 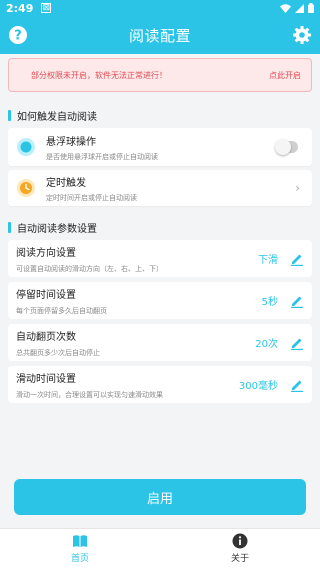 I want to click on timer-desc: 定时时间开启或停止自动阅读, so click(x=91, y=197).